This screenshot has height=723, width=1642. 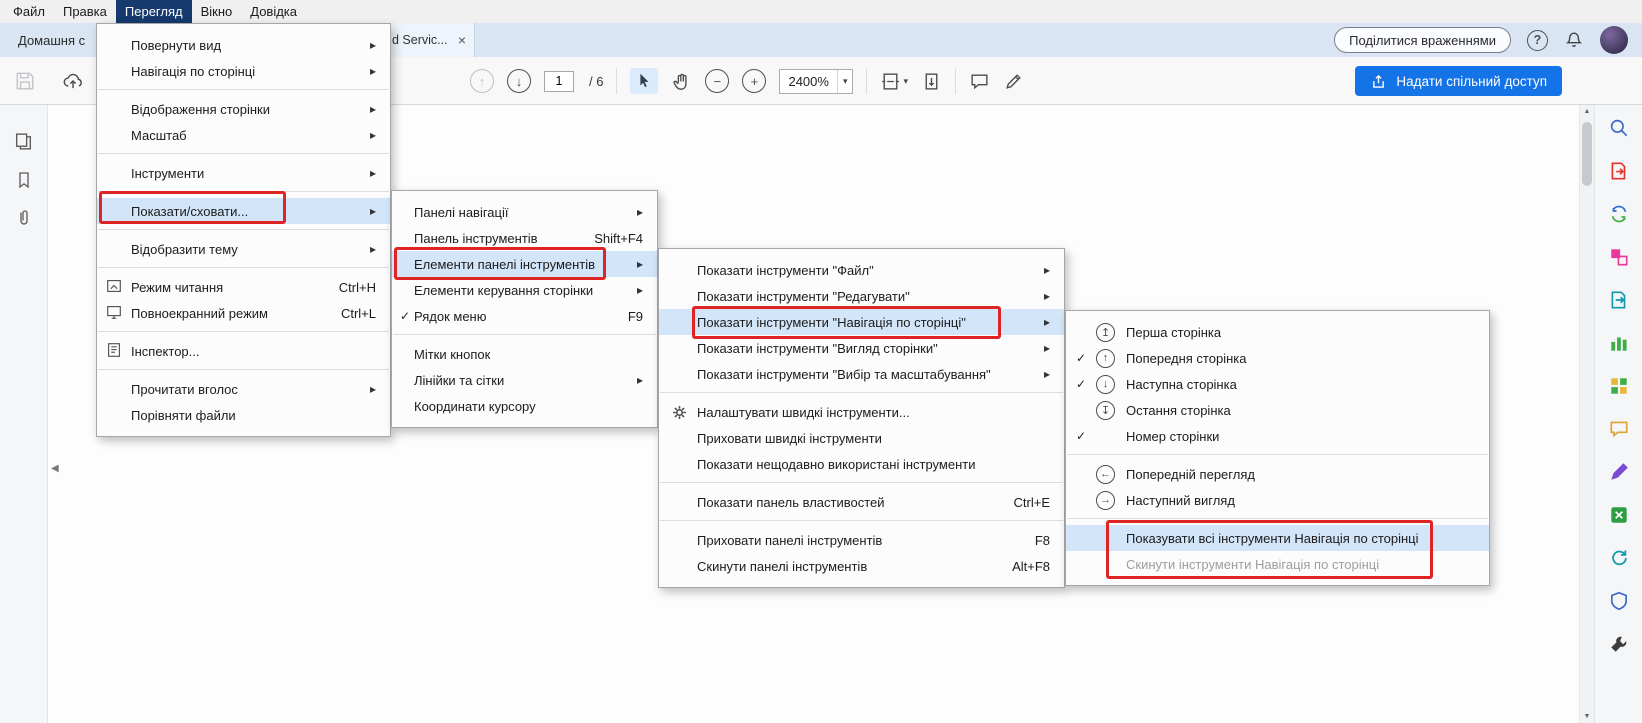 I want to click on menu-item-read-out-loud: Прочитати вголос ▸, so click(x=243, y=389).